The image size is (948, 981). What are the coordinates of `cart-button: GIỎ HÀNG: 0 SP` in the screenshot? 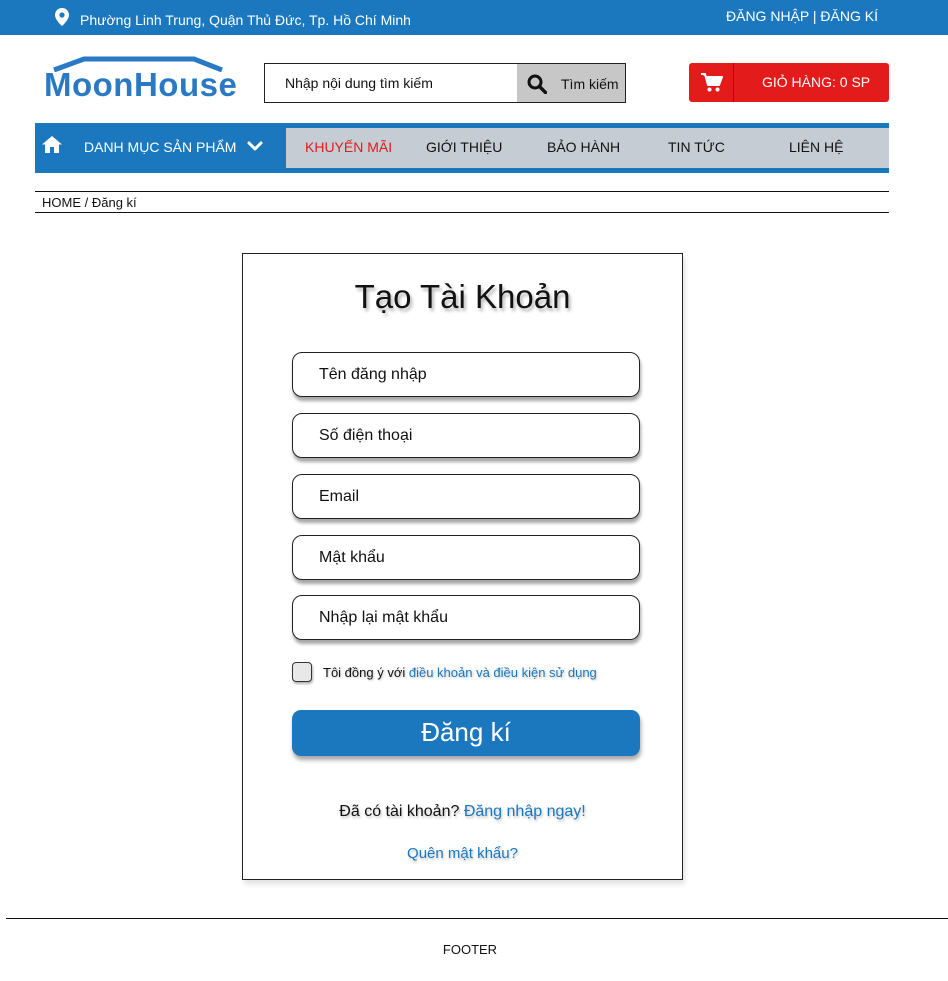 It's located at (789, 82).